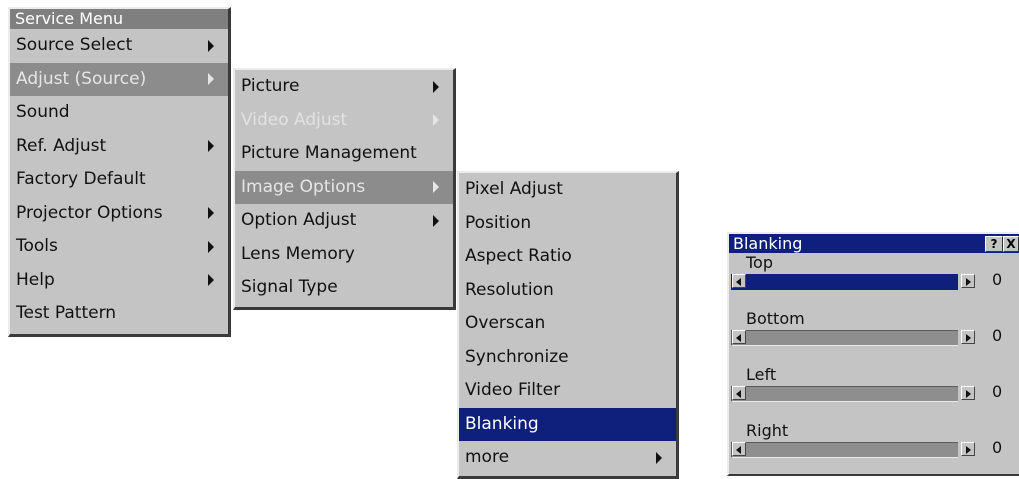 Image resolution: width=1019 pixels, height=479 pixels. What do you see at coordinates (518, 256) in the screenshot?
I see `menu-item-label: Aspect Ratio` at bounding box center [518, 256].